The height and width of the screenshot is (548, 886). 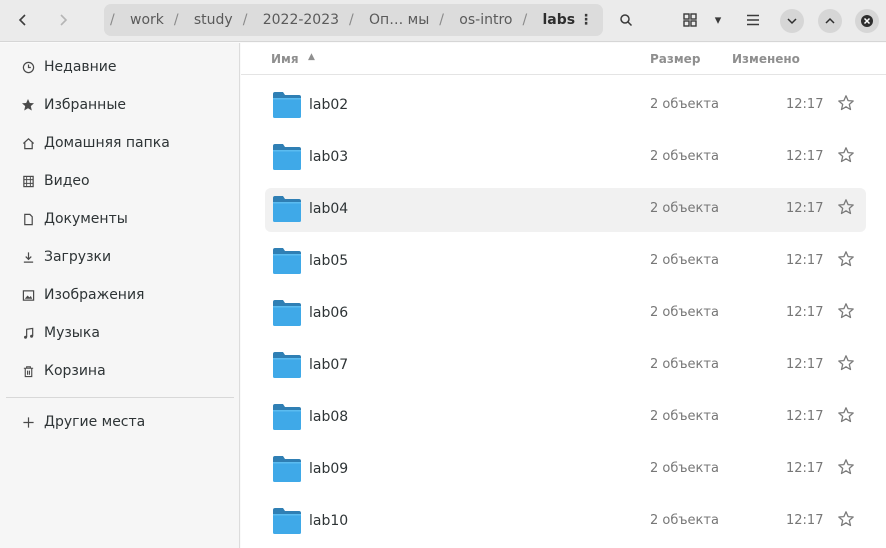 What do you see at coordinates (28, 257) in the screenshot?
I see `download-icon` at bounding box center [28, 257].